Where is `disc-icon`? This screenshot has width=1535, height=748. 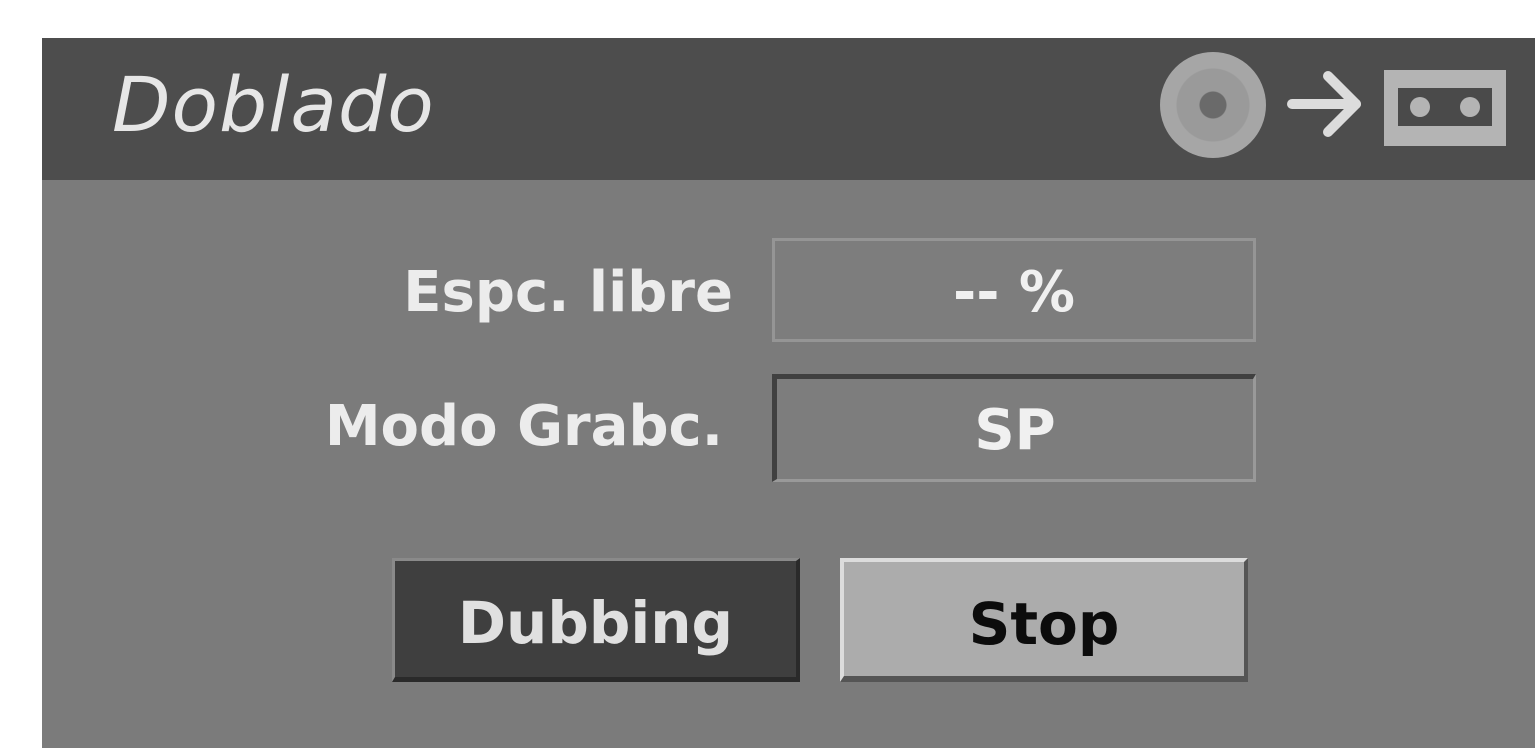
disc-icon is located at coordinates (1213, 105).